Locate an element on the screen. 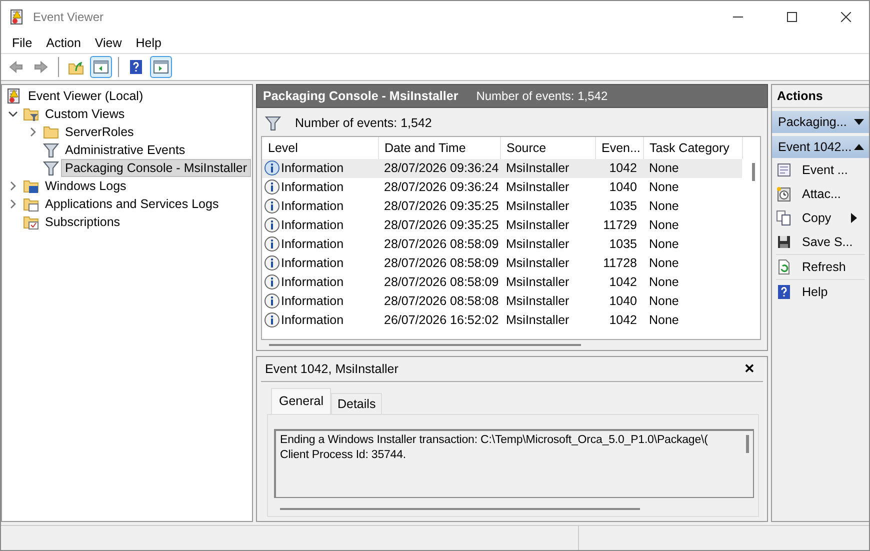 This screenshot has height=551, width=870. tab: Details is located at coordinates (356, 403).